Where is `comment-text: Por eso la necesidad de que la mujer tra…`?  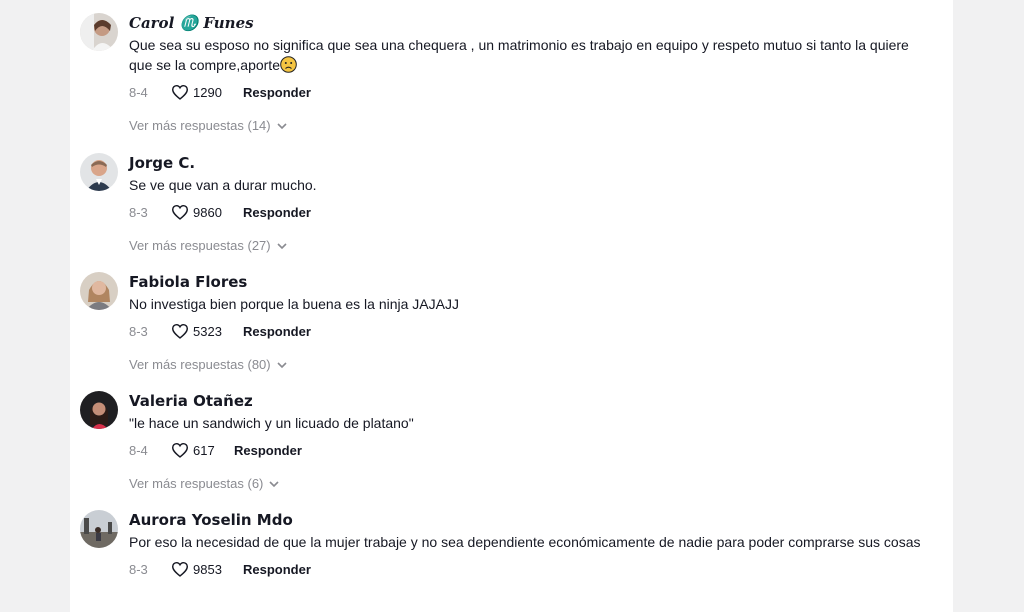
comment-text: Por eso la necesidad de que la mujer tra… is located at coordinates (525, 542).